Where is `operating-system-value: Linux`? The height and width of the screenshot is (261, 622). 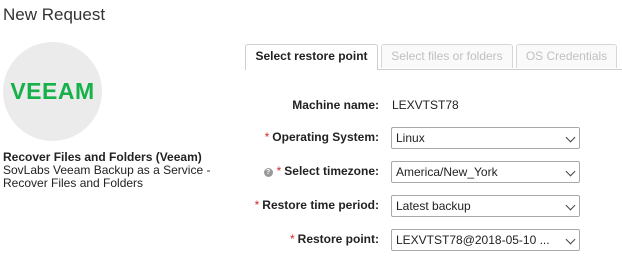 operating-system-value: Linux is located at coordinates (410, 138).